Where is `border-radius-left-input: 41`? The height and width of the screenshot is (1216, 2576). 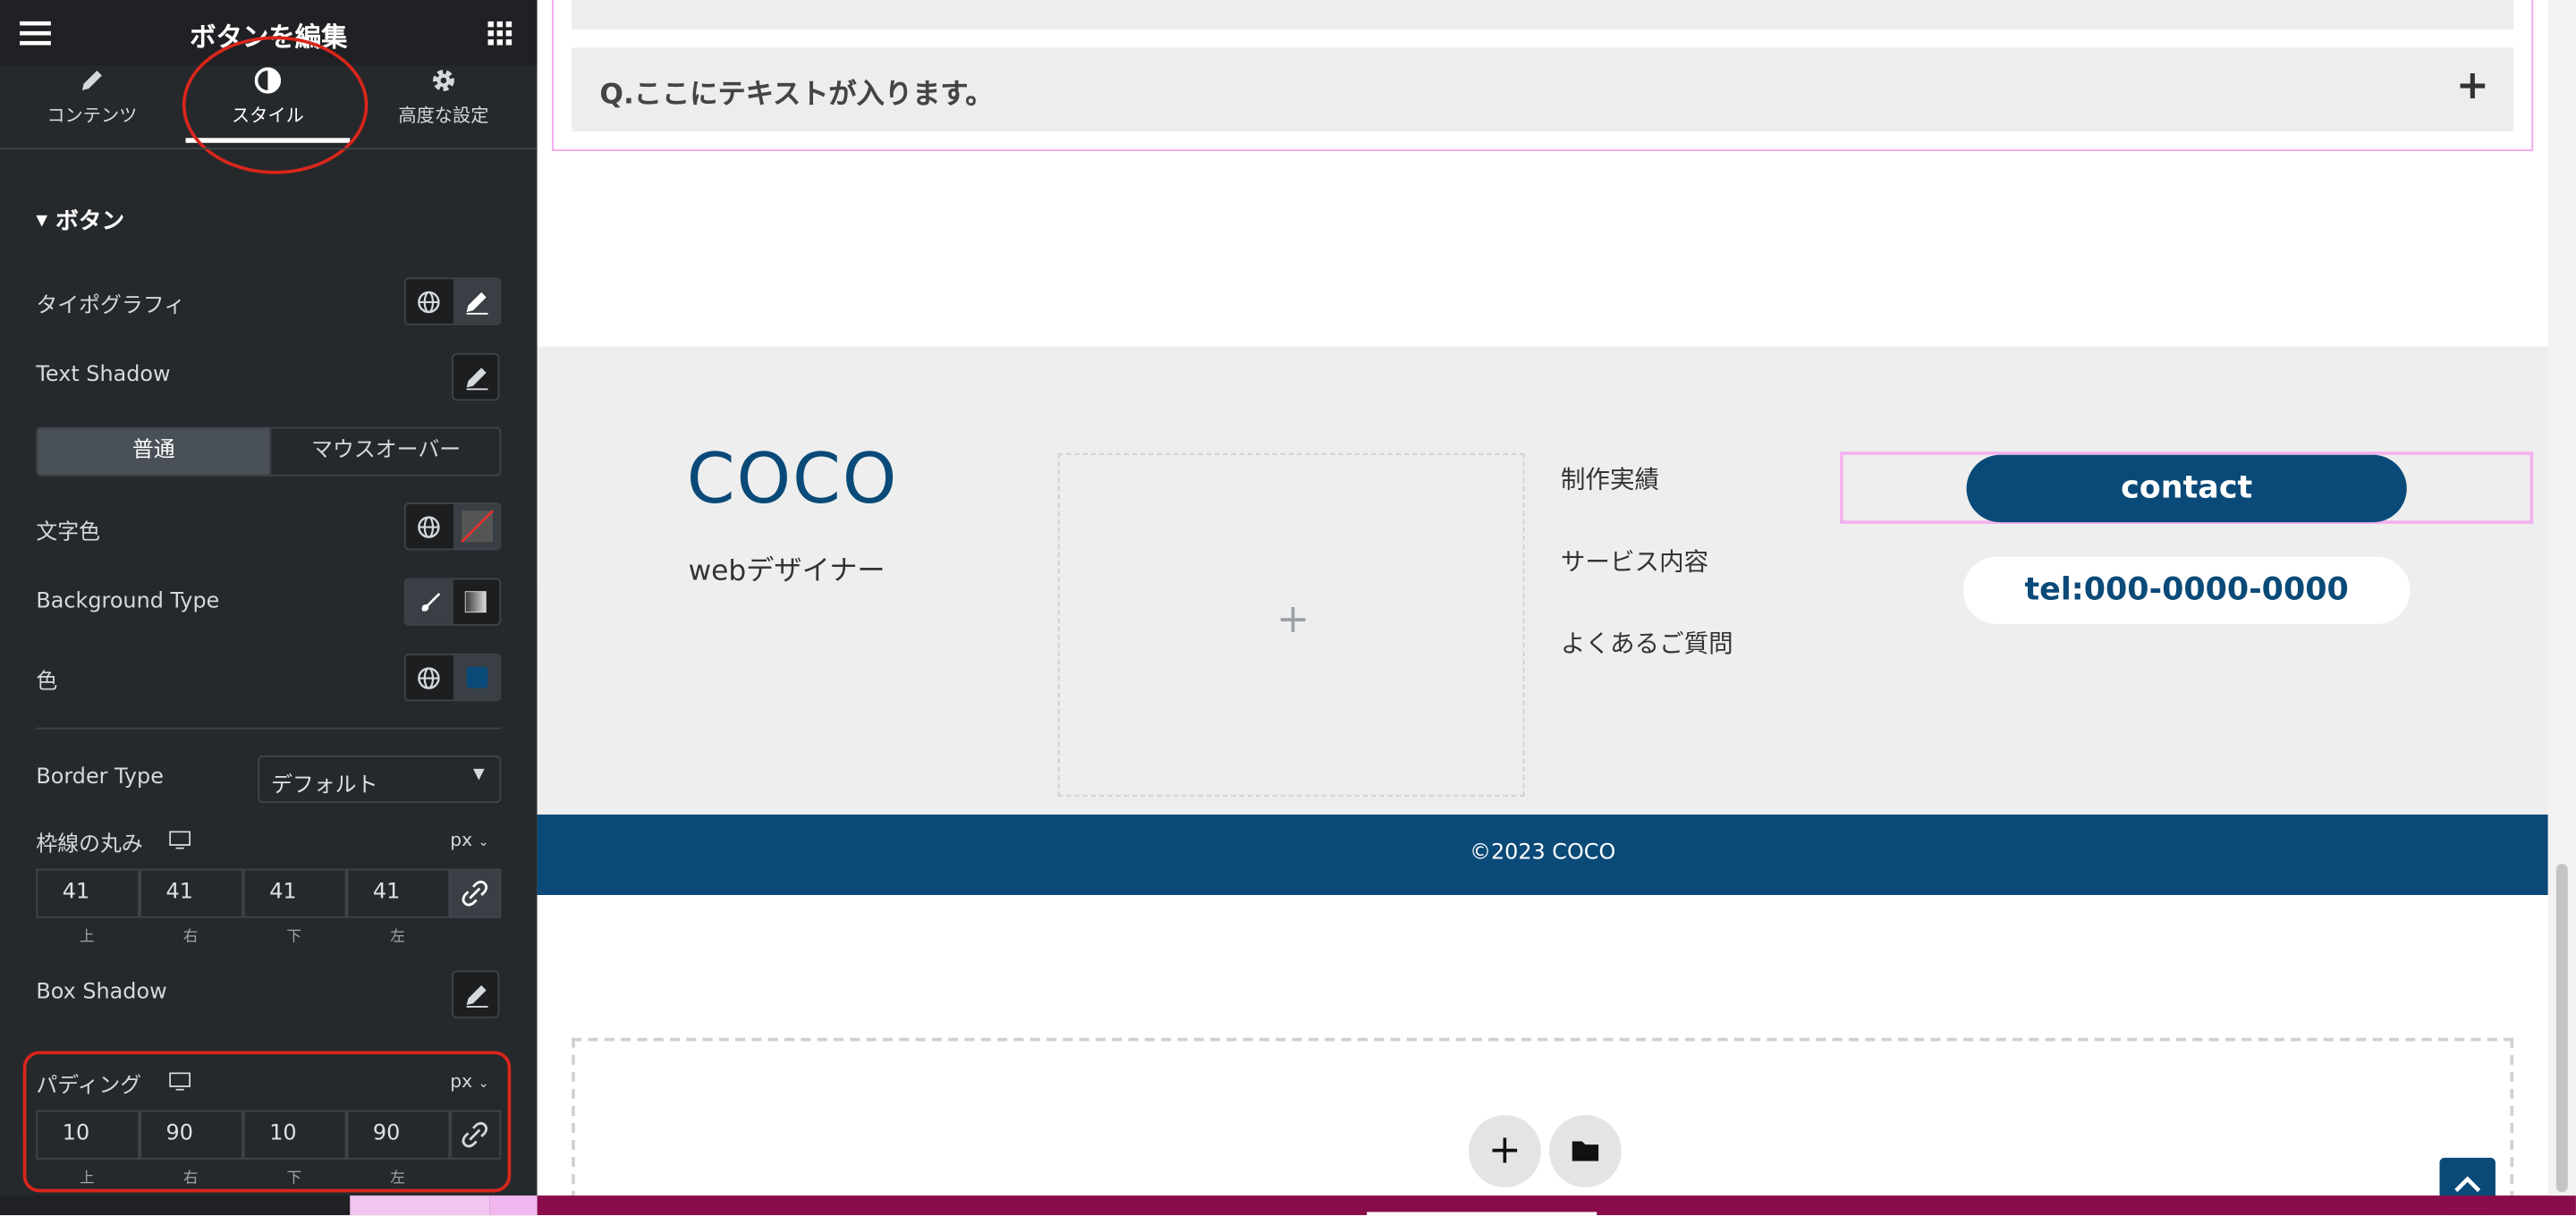 border-radius-left-input: 41 is located at coordinates (398, 893).